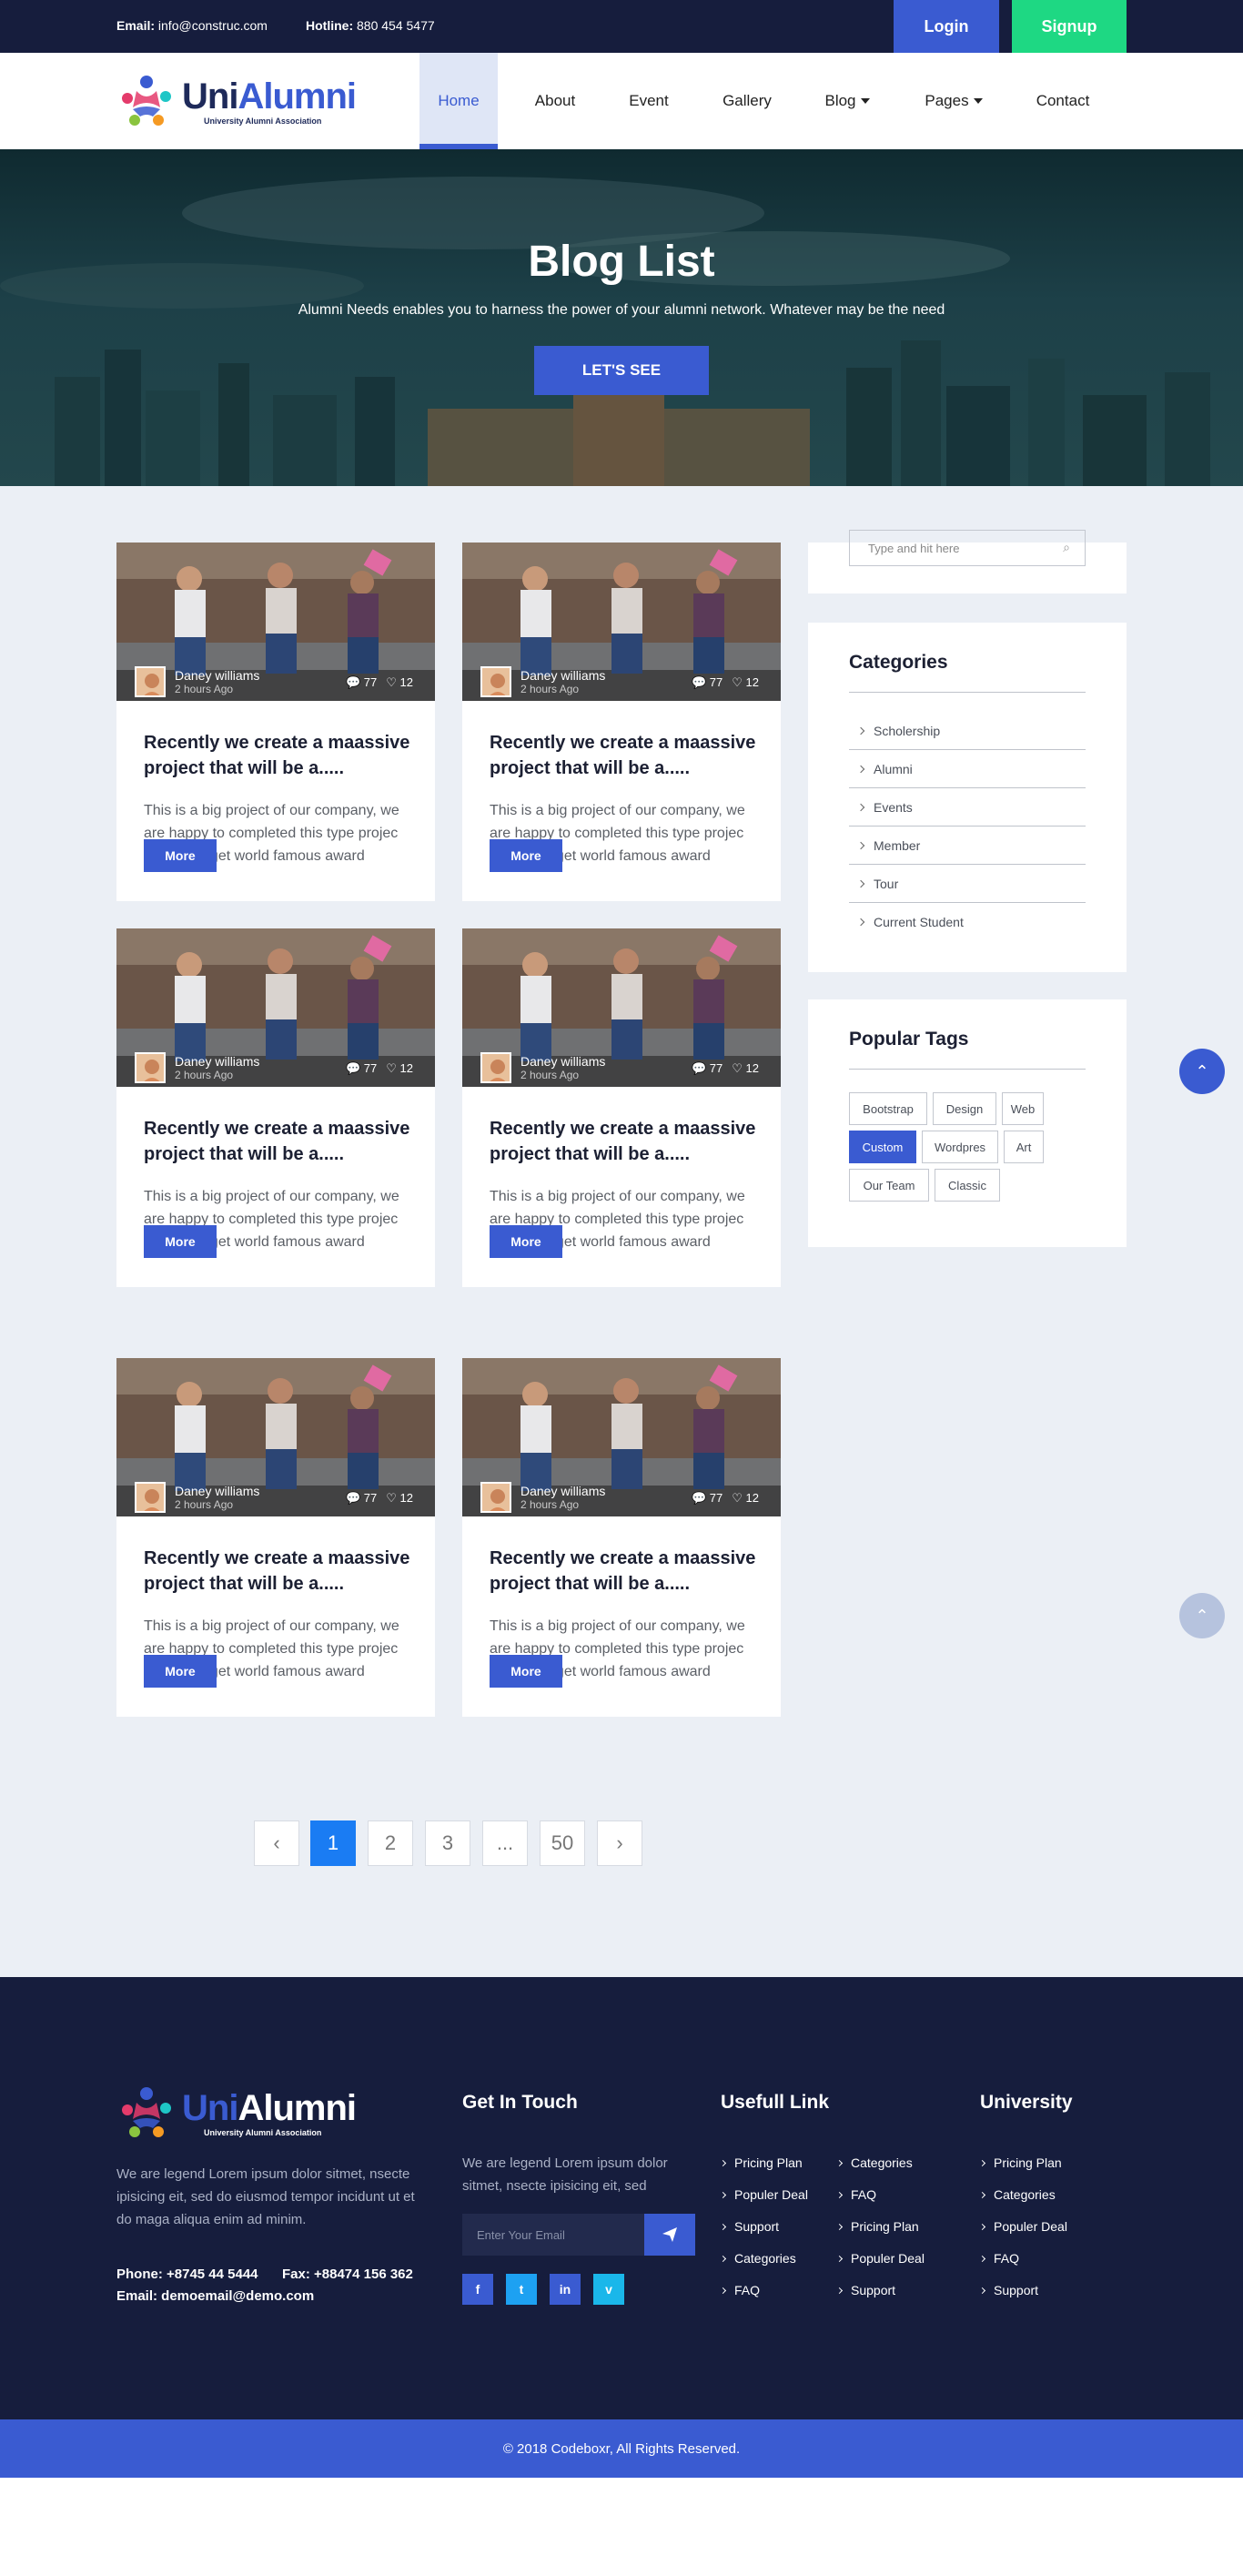 The image size is (1243, 2576). Describe the element at coordinates (967, 922) in the screenshot. I see `category-item: Current Student` at that location.